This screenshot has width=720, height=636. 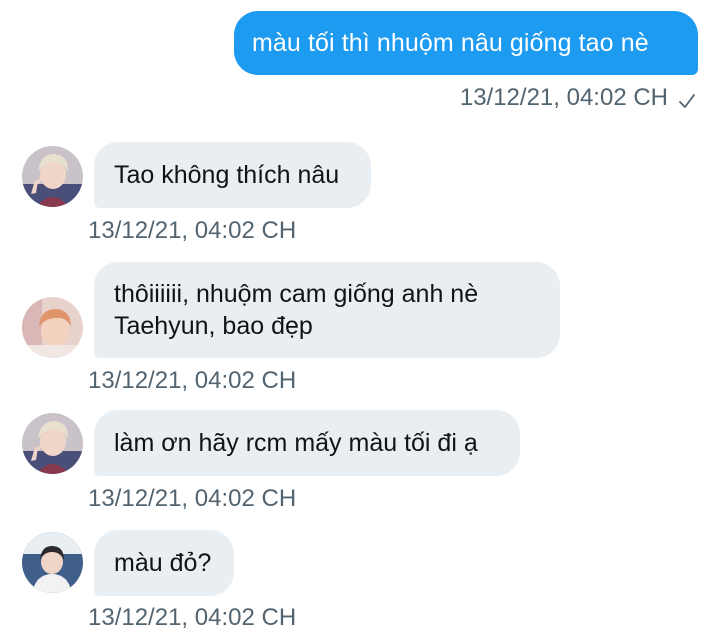 I want to click on incoming-message-bubble: làm ơn hãy rcm mấy màu tối đi ạ, so click(x=307, y=443).